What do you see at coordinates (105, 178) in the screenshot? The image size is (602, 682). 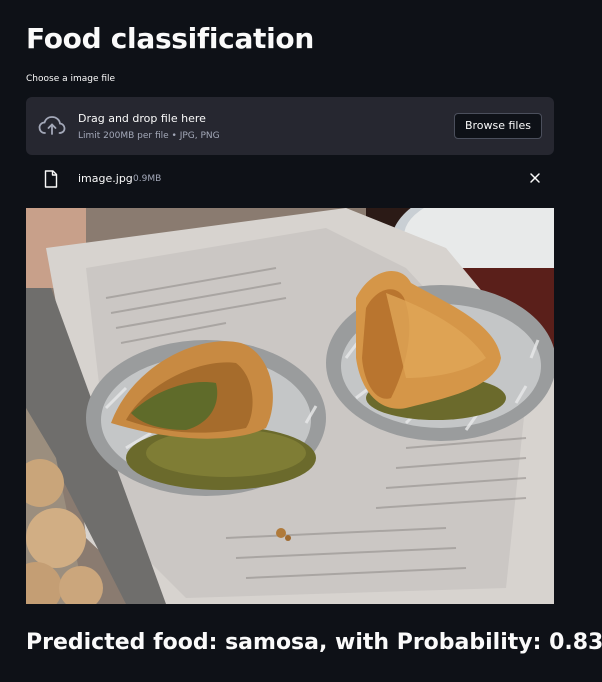 I see `file-name: image.jpg` at bounding box center [105, 178].